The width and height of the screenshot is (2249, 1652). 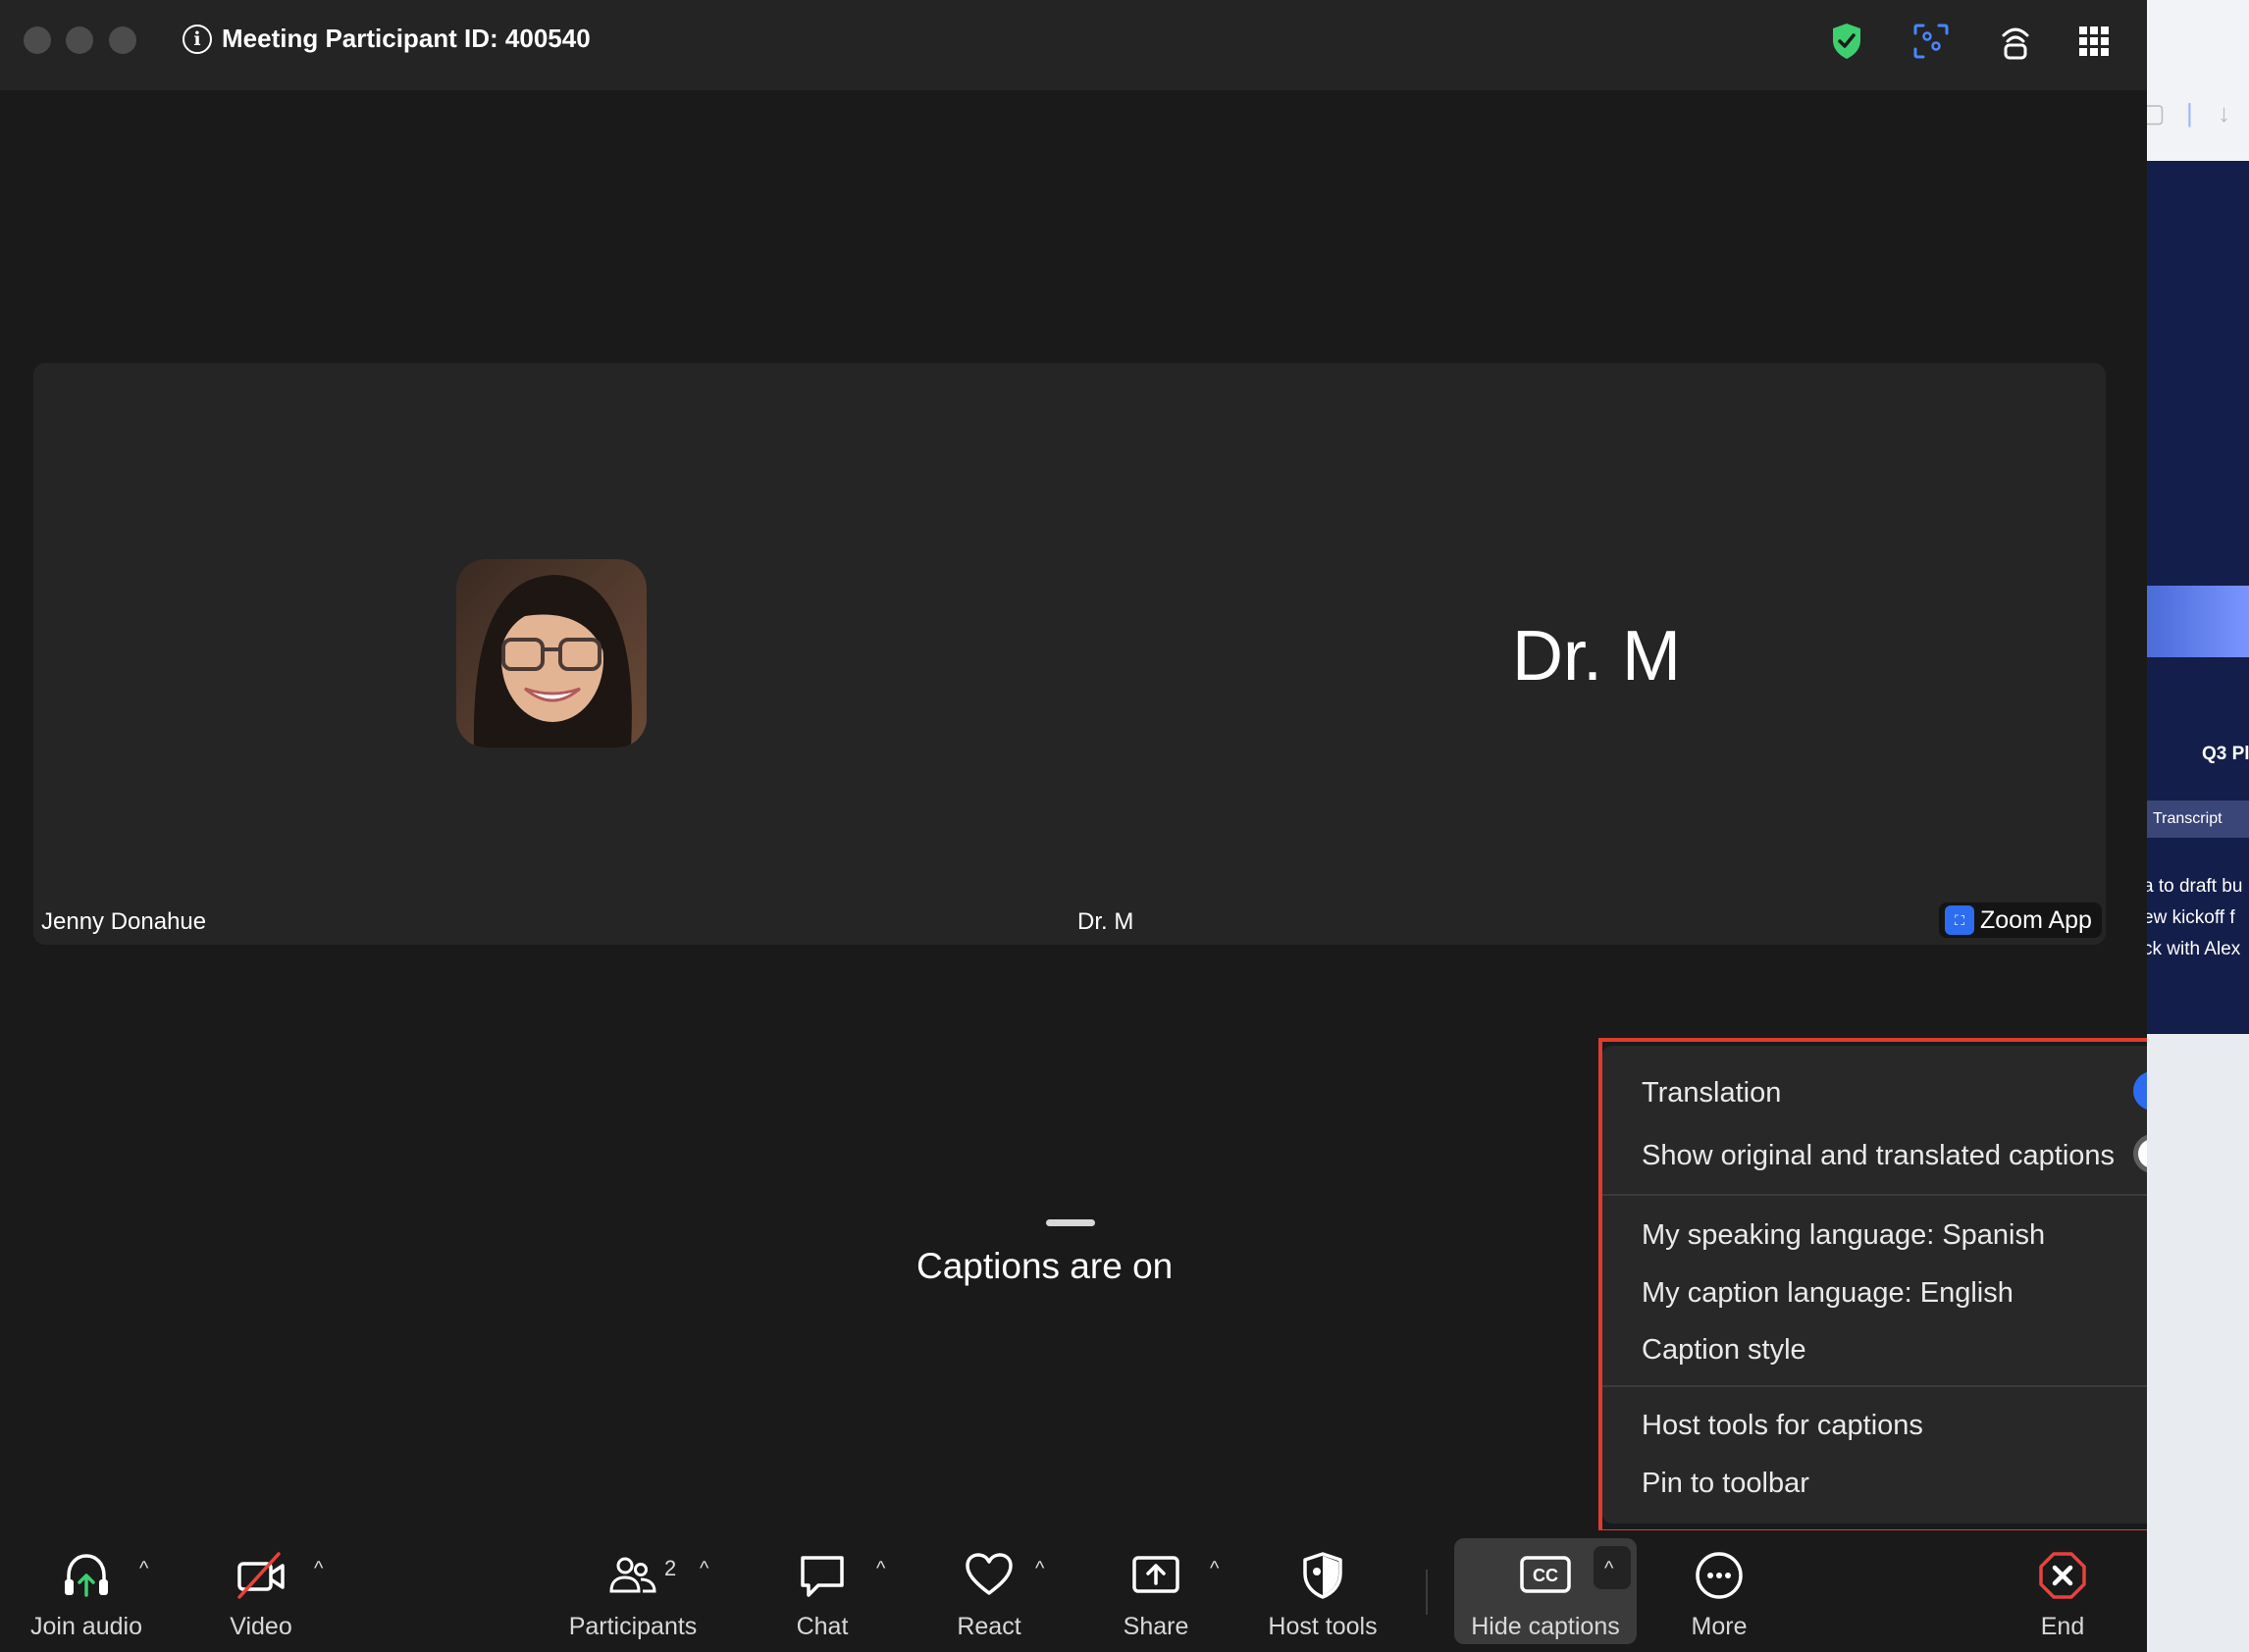 What do you see at coordinates (38, 40) in the screenshot?
I see `close-window-button` at bounding box center [38, 40].